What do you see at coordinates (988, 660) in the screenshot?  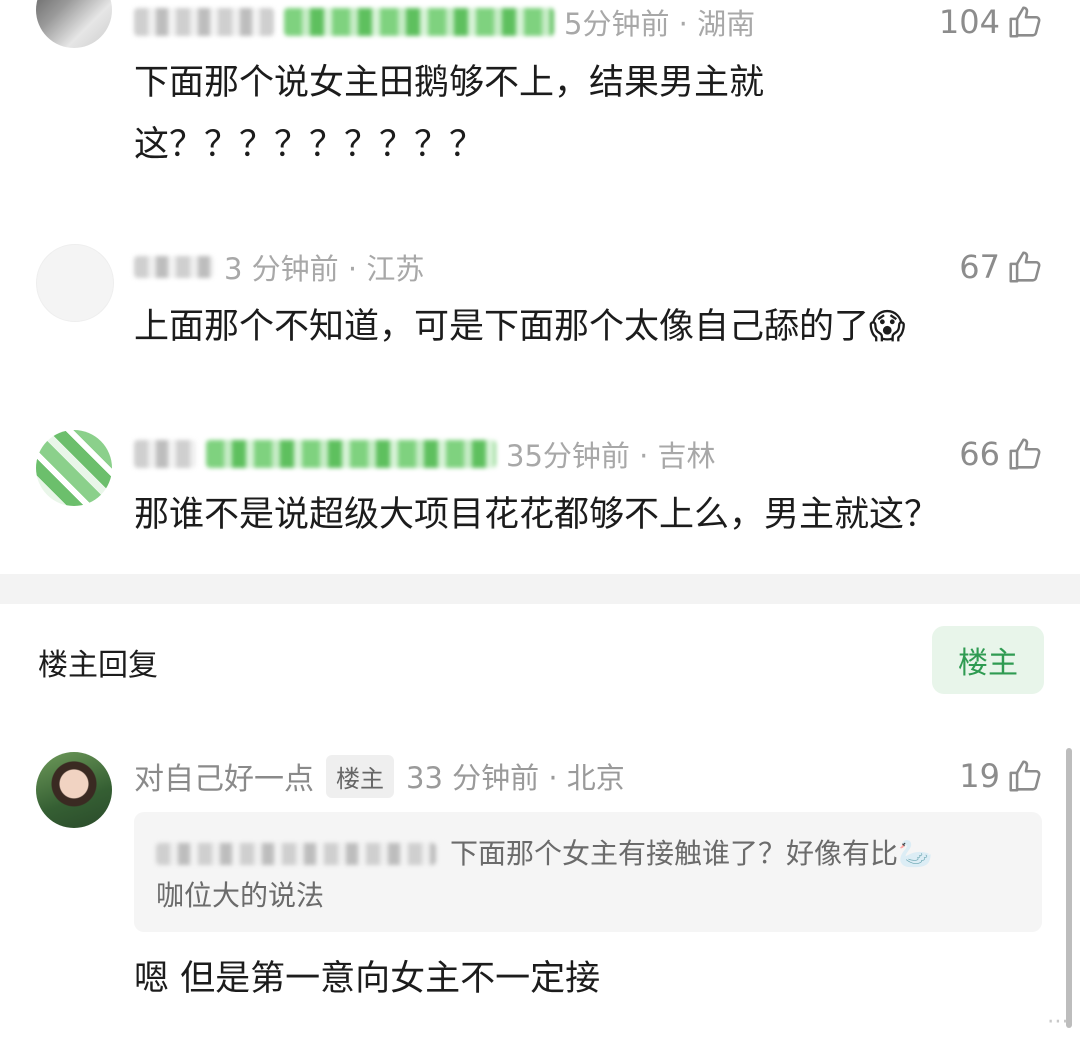 I see `op-filter-button: 楼主` at bounding box center [988, 660].